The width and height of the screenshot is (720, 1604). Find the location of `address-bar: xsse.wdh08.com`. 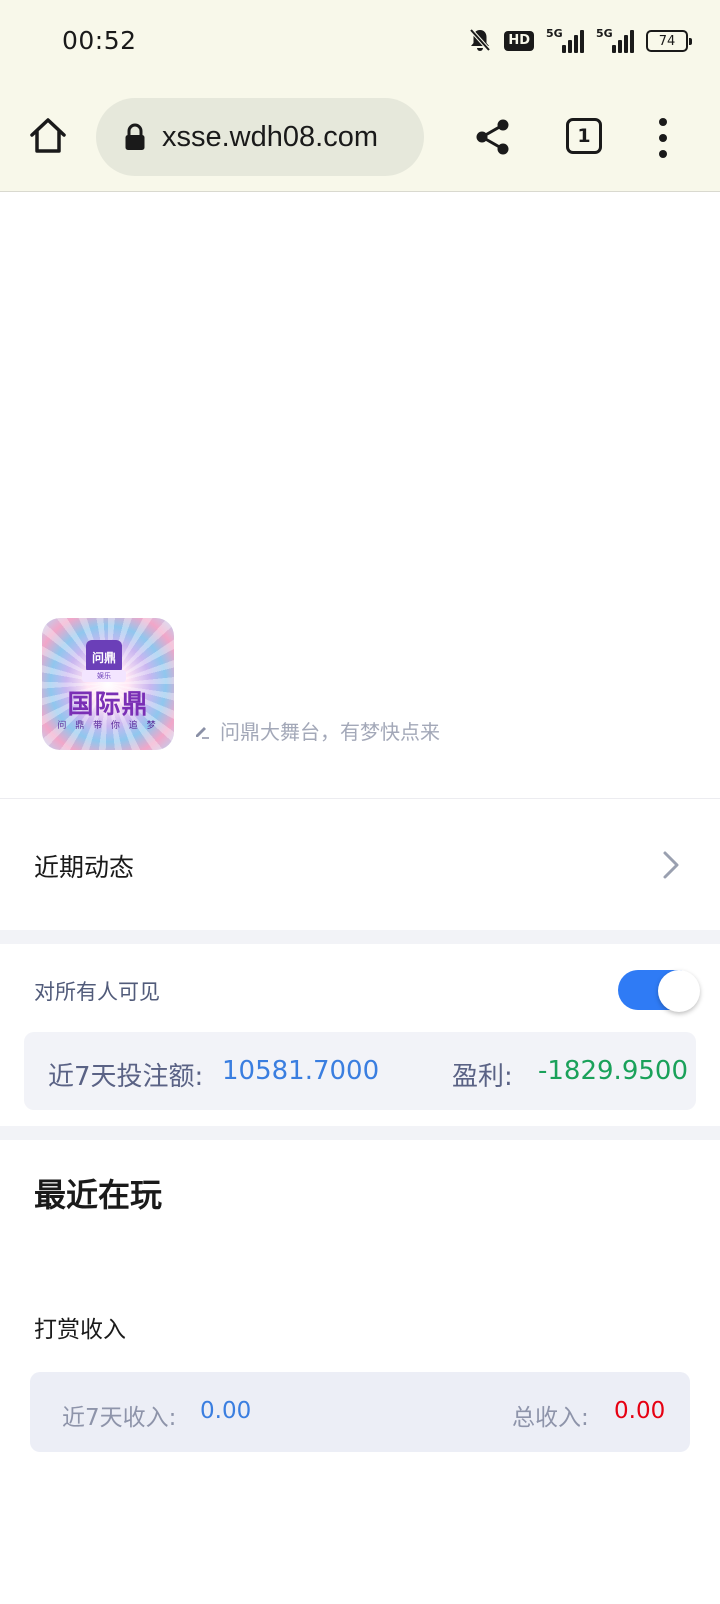

address-bar: xsse.wdh08.com is located at coordinates (260, 137).